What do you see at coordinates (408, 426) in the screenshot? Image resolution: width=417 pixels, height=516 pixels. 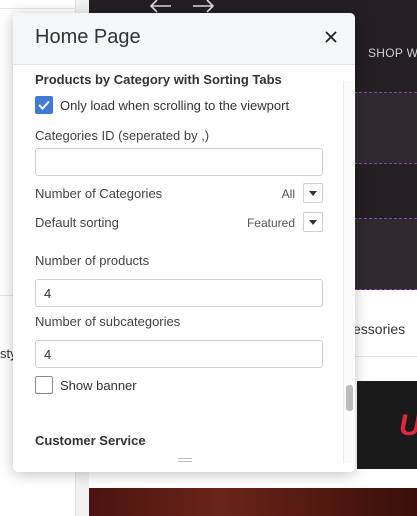 I see `promo-text: U` at bounding box center [408, 426].